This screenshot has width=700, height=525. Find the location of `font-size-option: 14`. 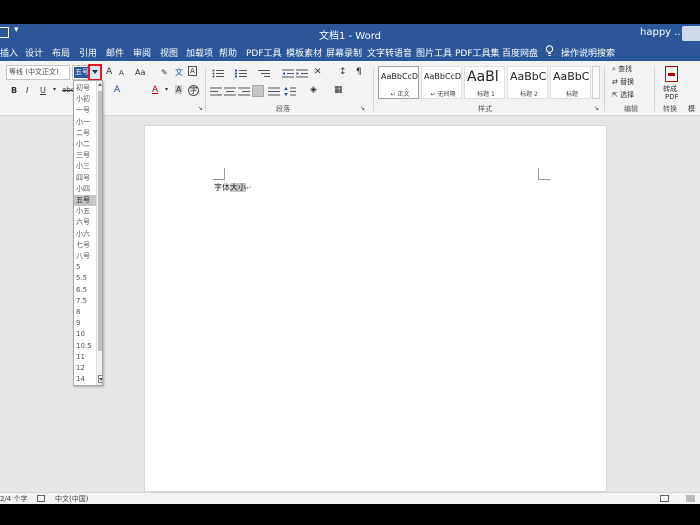

font-size-option: 14 is located at coordinates (85, 379).